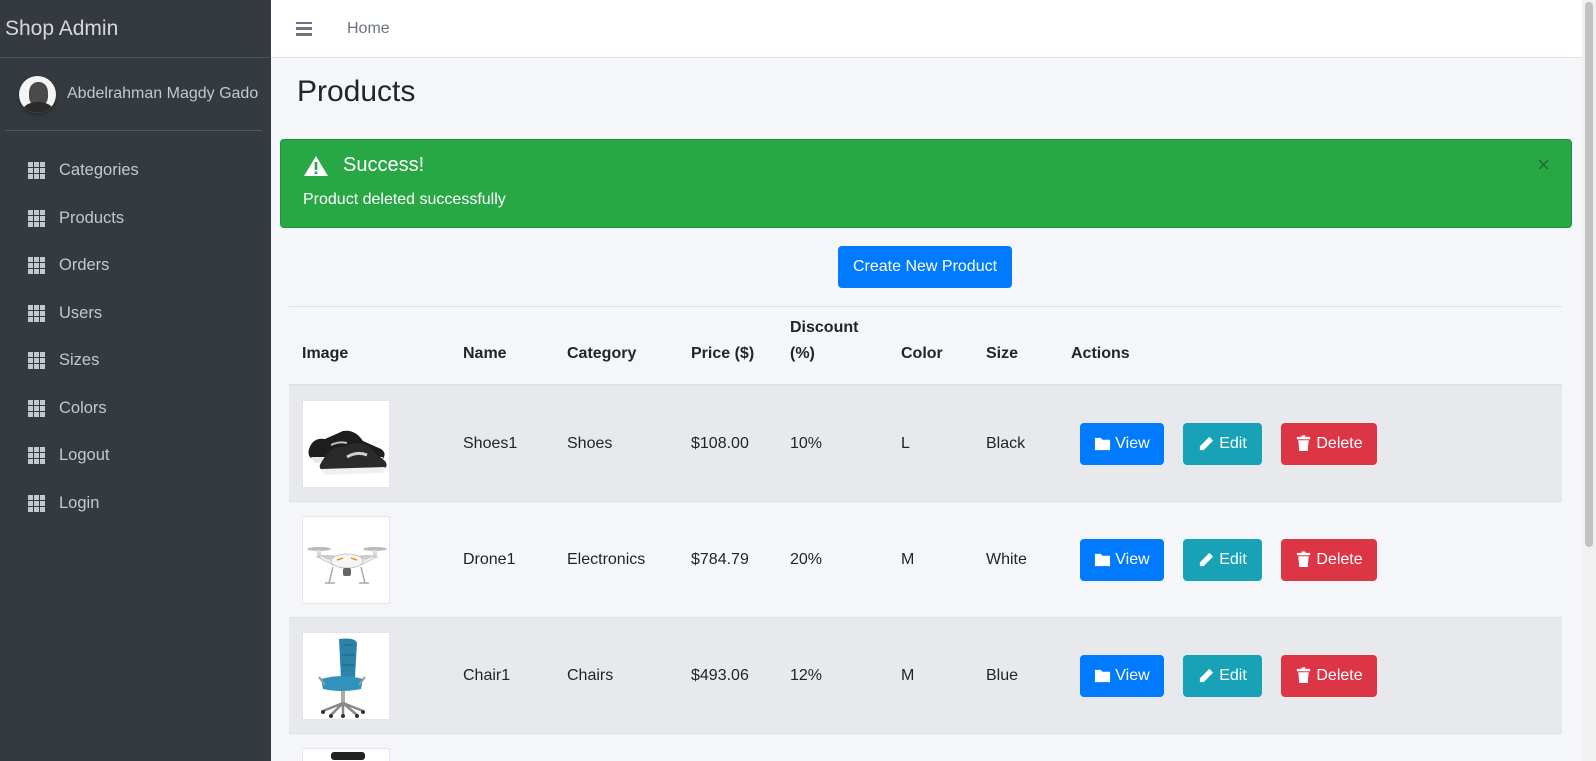 The width and height of the screenshot is (1596, 761). I want to click on sidebar-item-label: Colors, so click(83, 407).